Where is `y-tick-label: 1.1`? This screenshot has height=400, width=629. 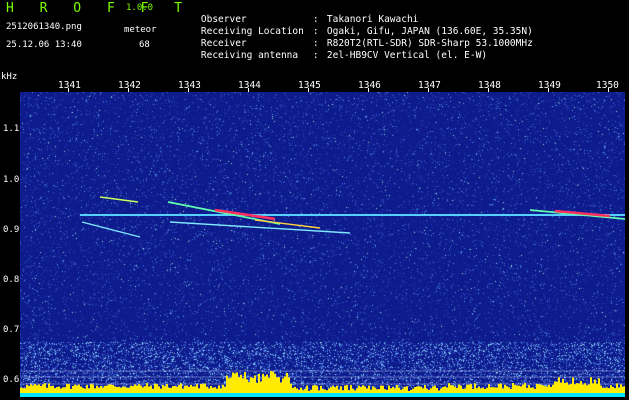 y-tick-label: 1.1 is located at coordinates (11, 129).